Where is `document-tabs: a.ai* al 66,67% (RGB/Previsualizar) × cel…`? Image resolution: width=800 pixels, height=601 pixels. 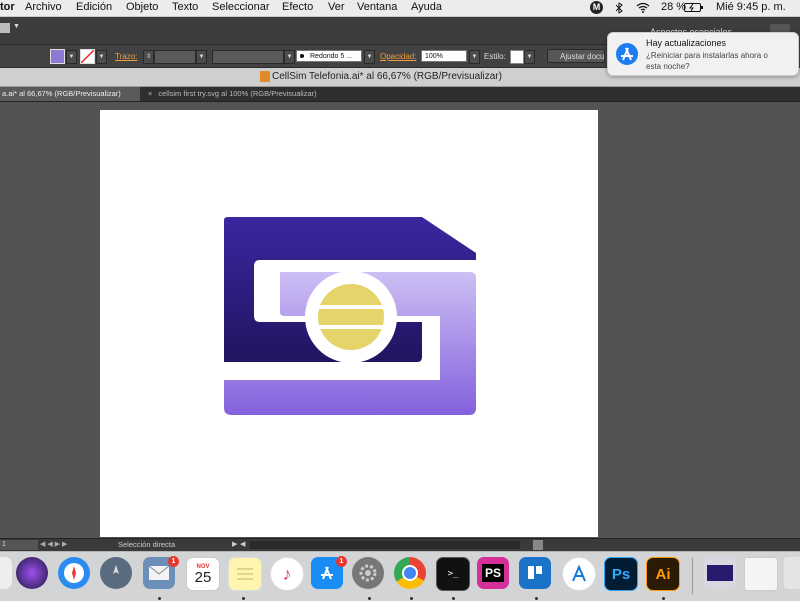
document-tabs: a.ai* al 66,67% (RGB/Previsualizar) × cel… is located at coordinates (400, 94).